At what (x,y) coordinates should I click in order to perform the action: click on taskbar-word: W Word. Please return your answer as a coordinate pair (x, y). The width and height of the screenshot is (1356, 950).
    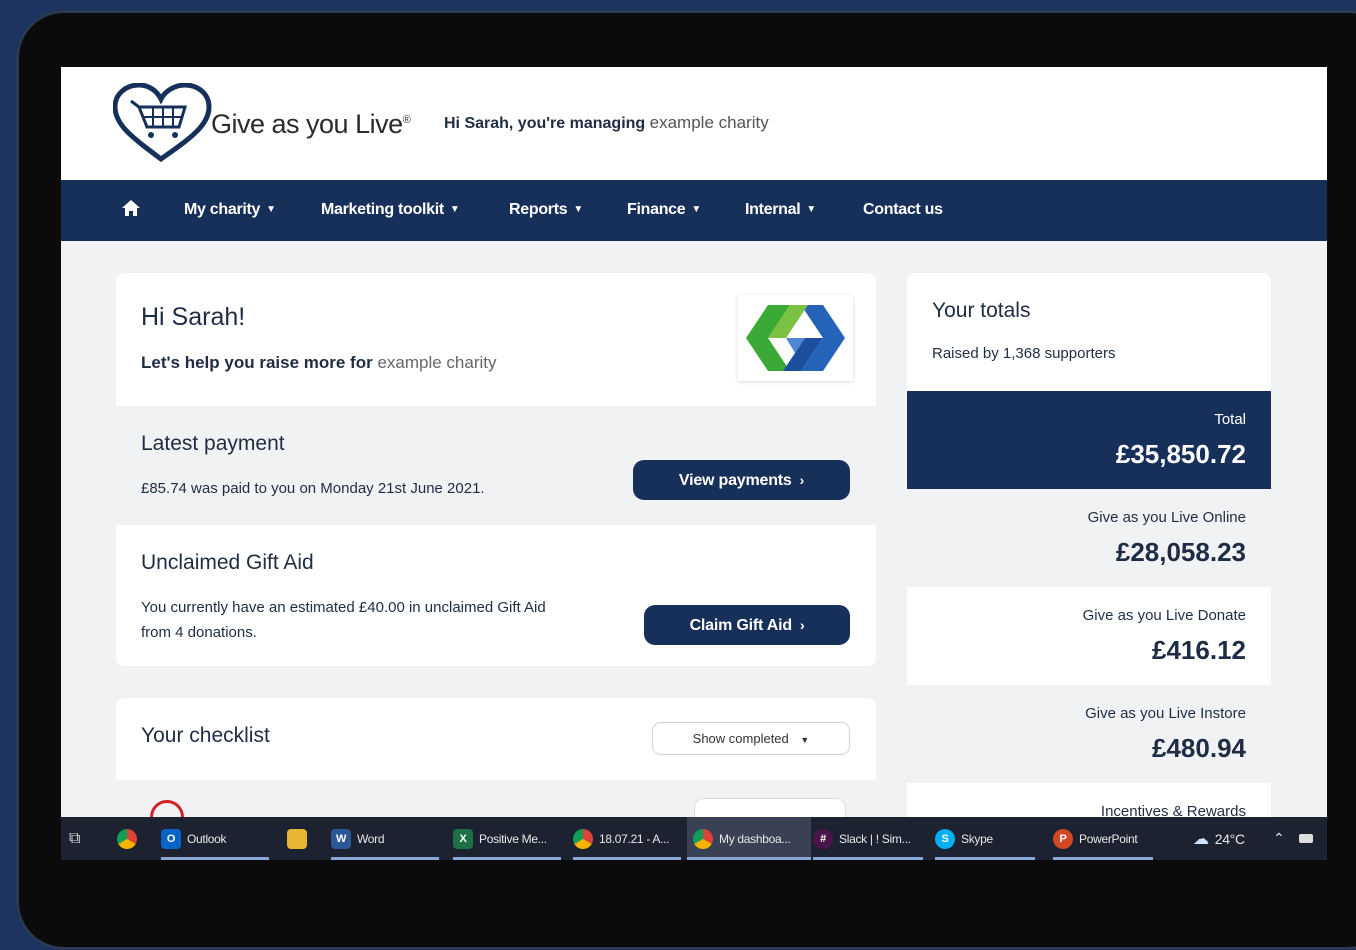
    Looking at the image, I should click on (385, 838).